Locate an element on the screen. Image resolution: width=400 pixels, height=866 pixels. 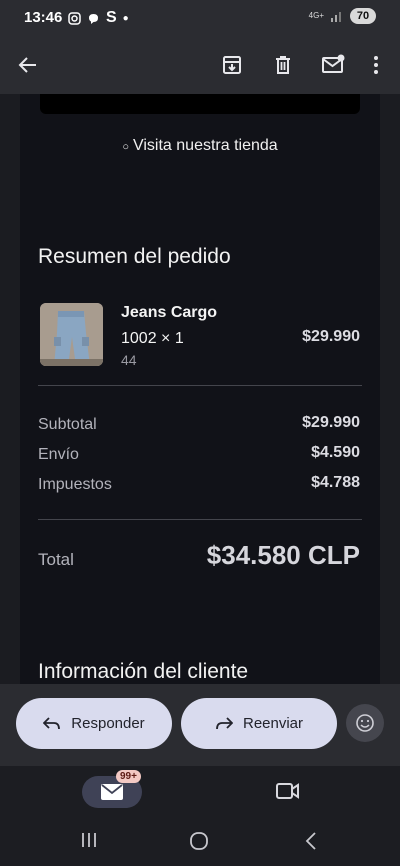
instagram-icon is located at coordinates (74, 18).